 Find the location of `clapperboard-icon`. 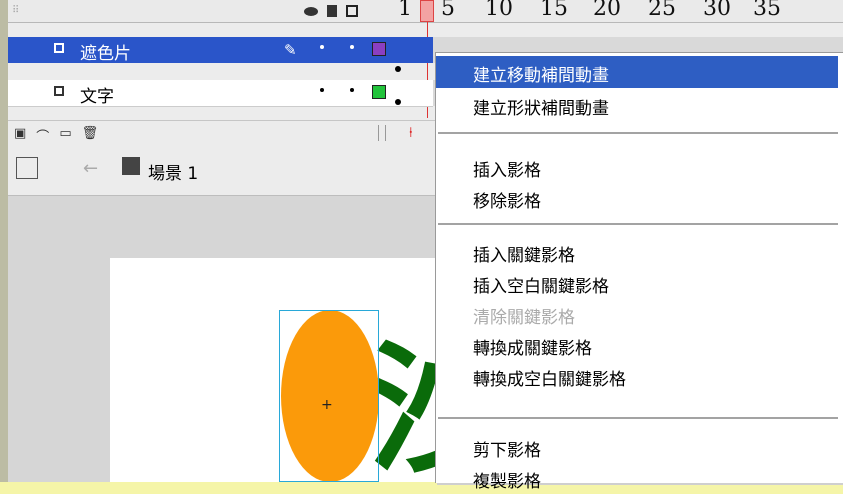

clapperboard-icon is located at coordinates (131, 166).